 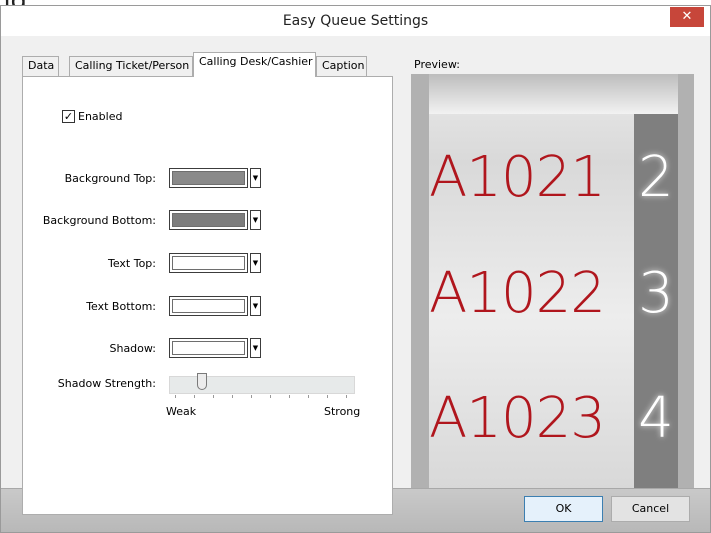 I want to click on preview-ticket-number: A1022, so click(x=517, y=293).